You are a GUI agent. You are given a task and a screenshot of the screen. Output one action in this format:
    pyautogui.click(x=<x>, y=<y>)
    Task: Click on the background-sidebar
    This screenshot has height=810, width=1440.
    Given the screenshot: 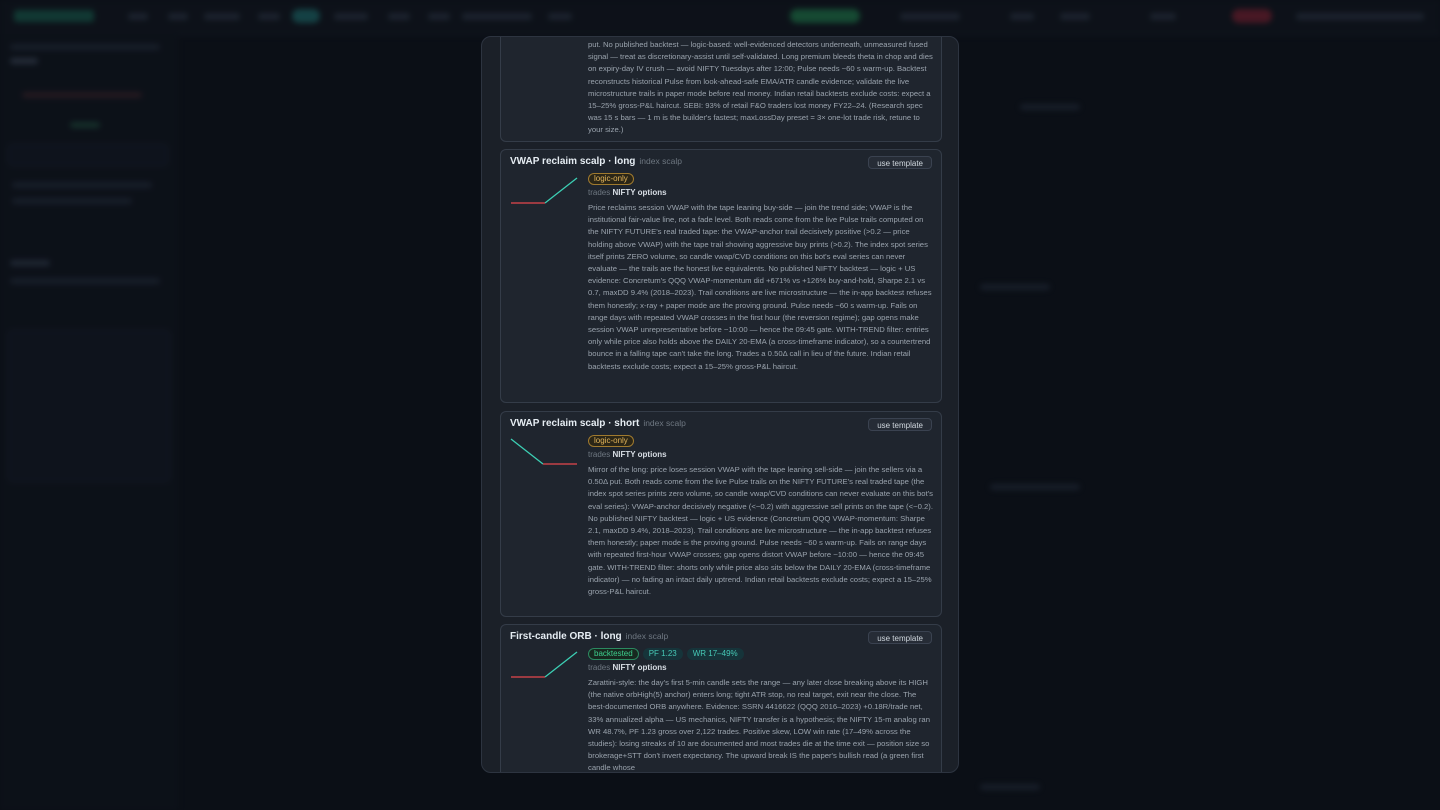 What is the action you would take?
    pyautogui.click(x=89, y=422)
    